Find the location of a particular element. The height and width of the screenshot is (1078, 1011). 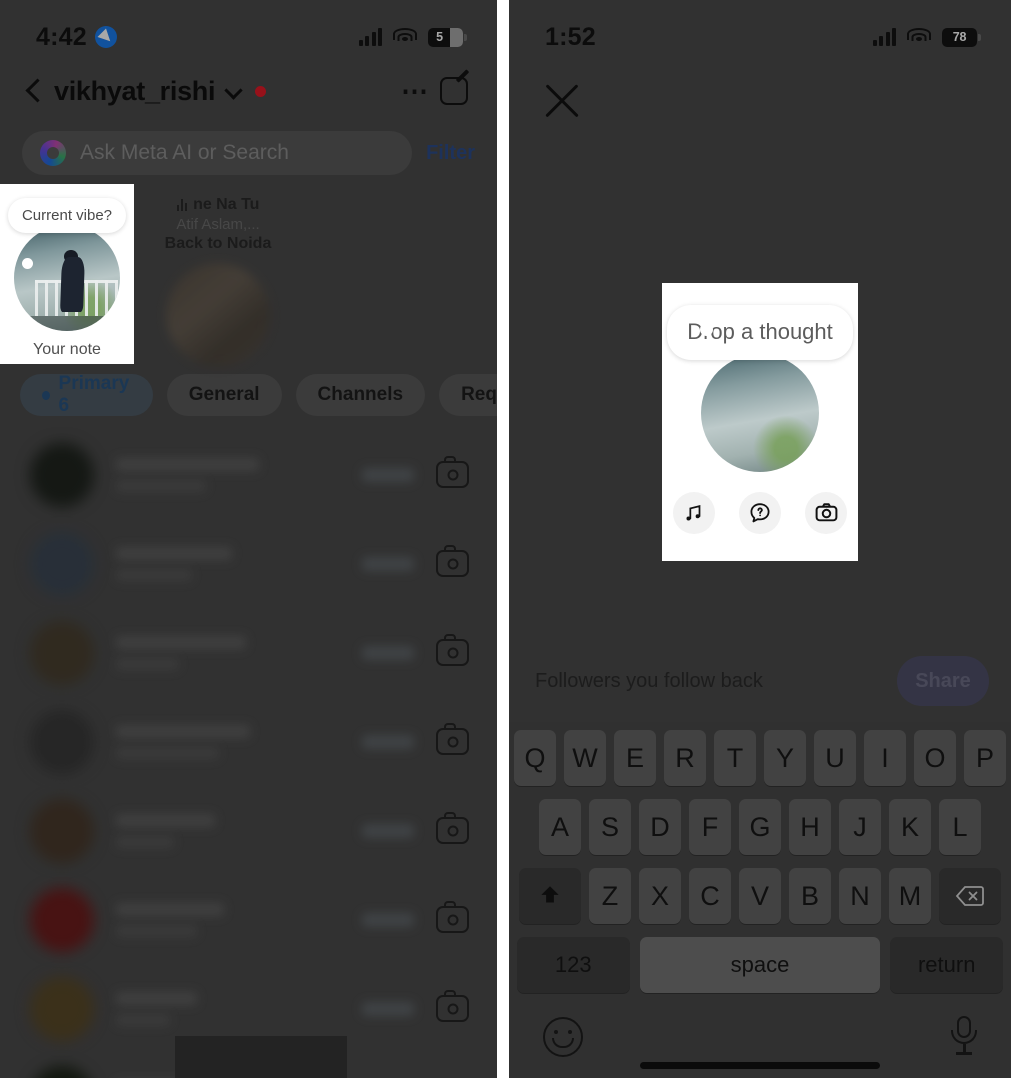

note-prompt-bubble: Drop a thought is located at coordinates (760, 332).